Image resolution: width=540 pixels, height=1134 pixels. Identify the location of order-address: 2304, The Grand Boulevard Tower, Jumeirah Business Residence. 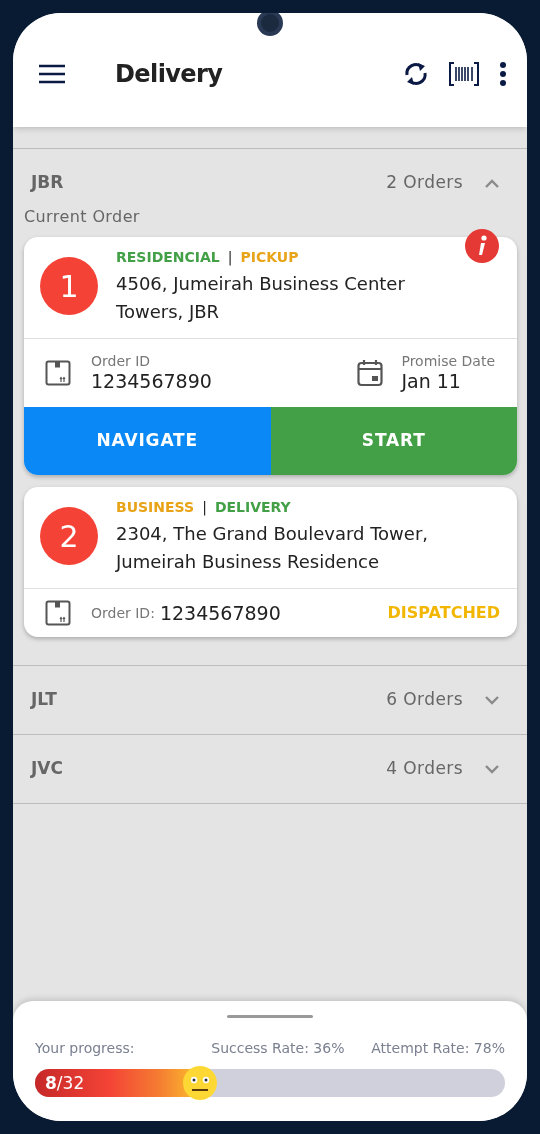
(272, 548).